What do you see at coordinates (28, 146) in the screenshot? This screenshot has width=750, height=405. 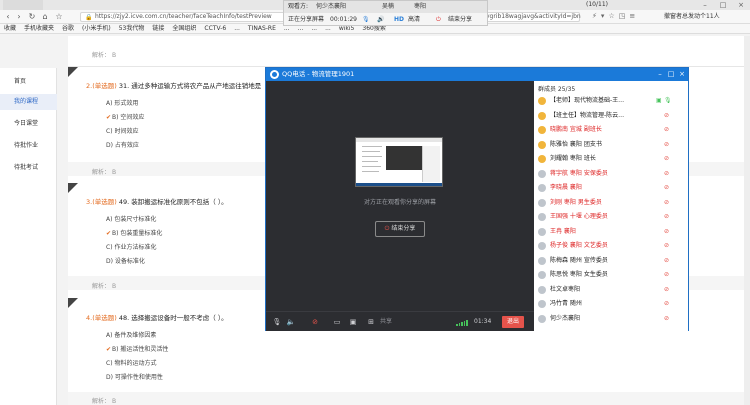 I see `menu-item-pending-homework: 待批作业` at bounding box center [28, 146].